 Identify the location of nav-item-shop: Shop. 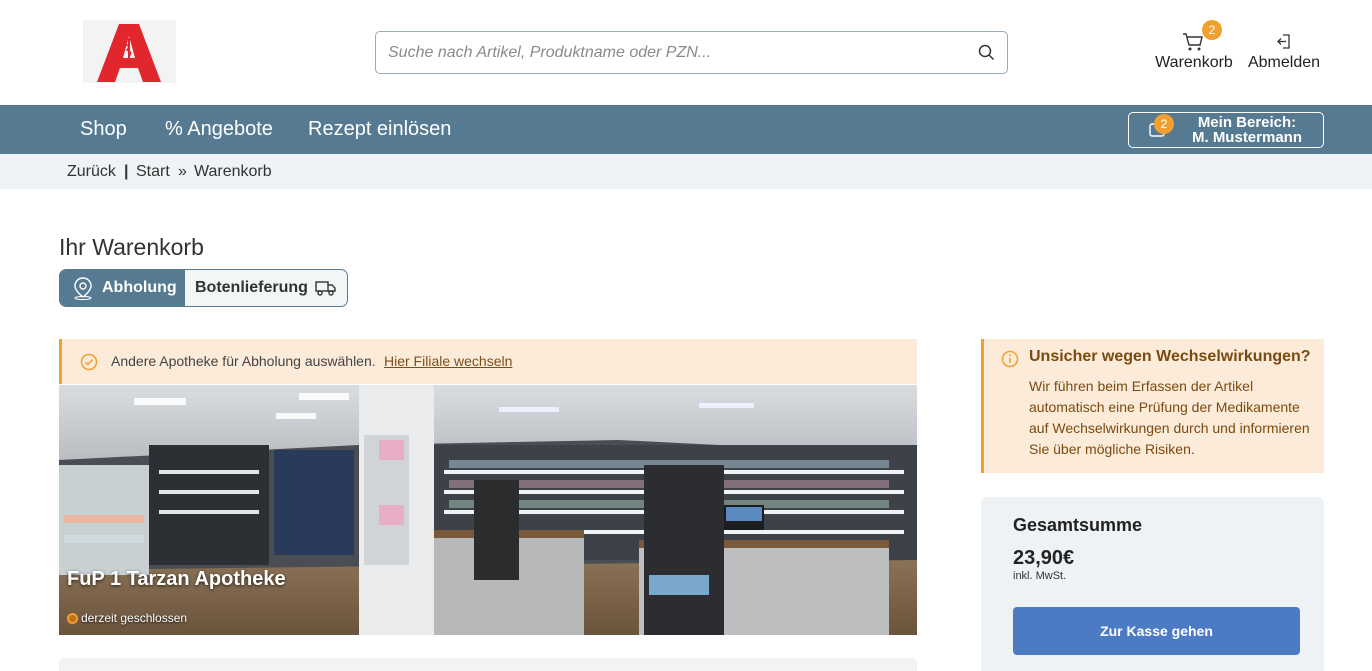
(103, 129).